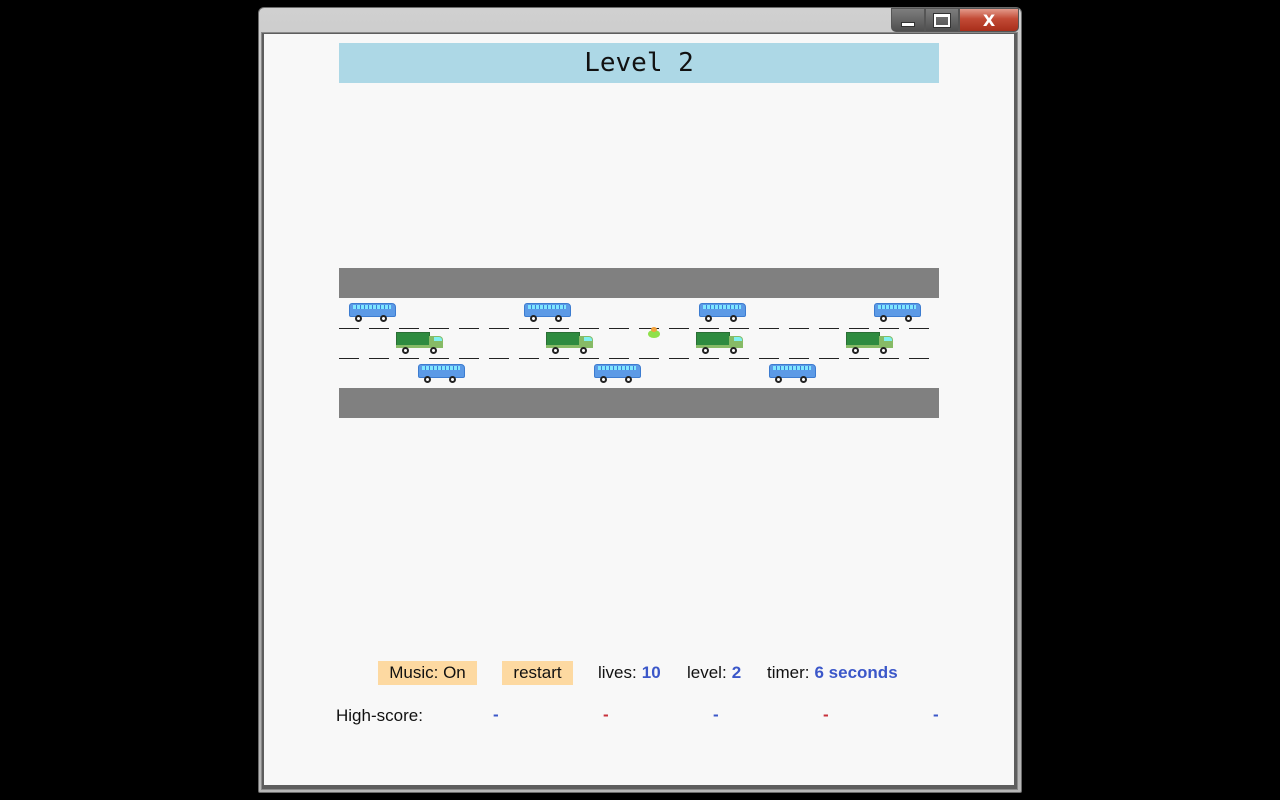  Describe the element at coordinates (651, 672) in the screenshot. I see `lives-value: 10` at that location.